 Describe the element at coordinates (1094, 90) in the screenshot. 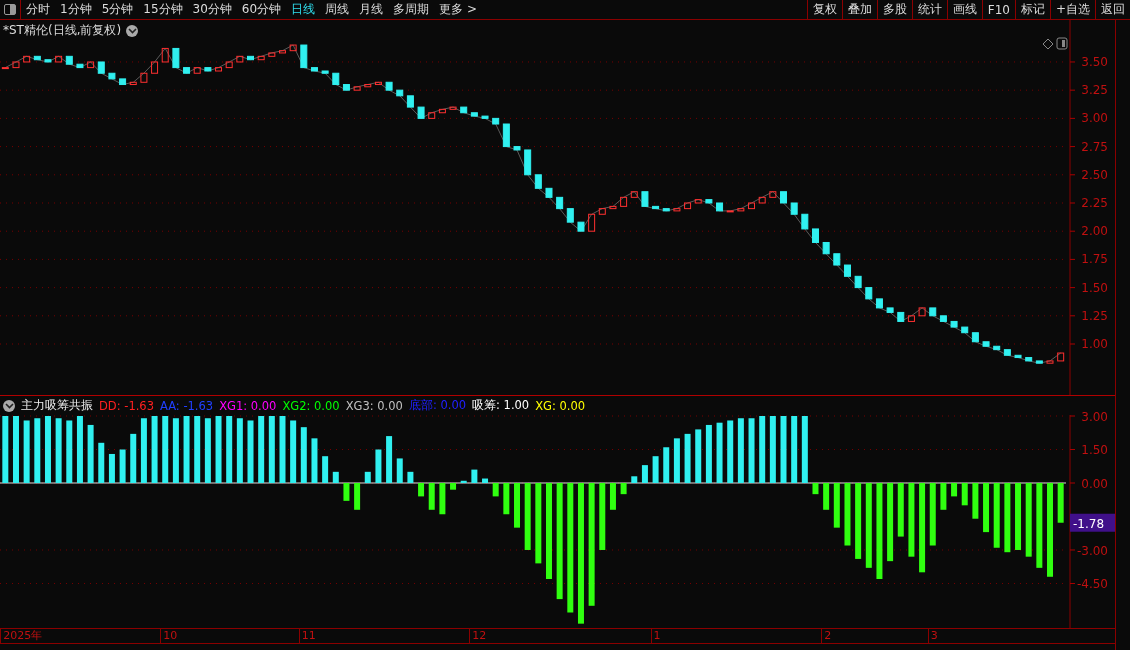

I see `price-tick-label: 3.25` at that location.